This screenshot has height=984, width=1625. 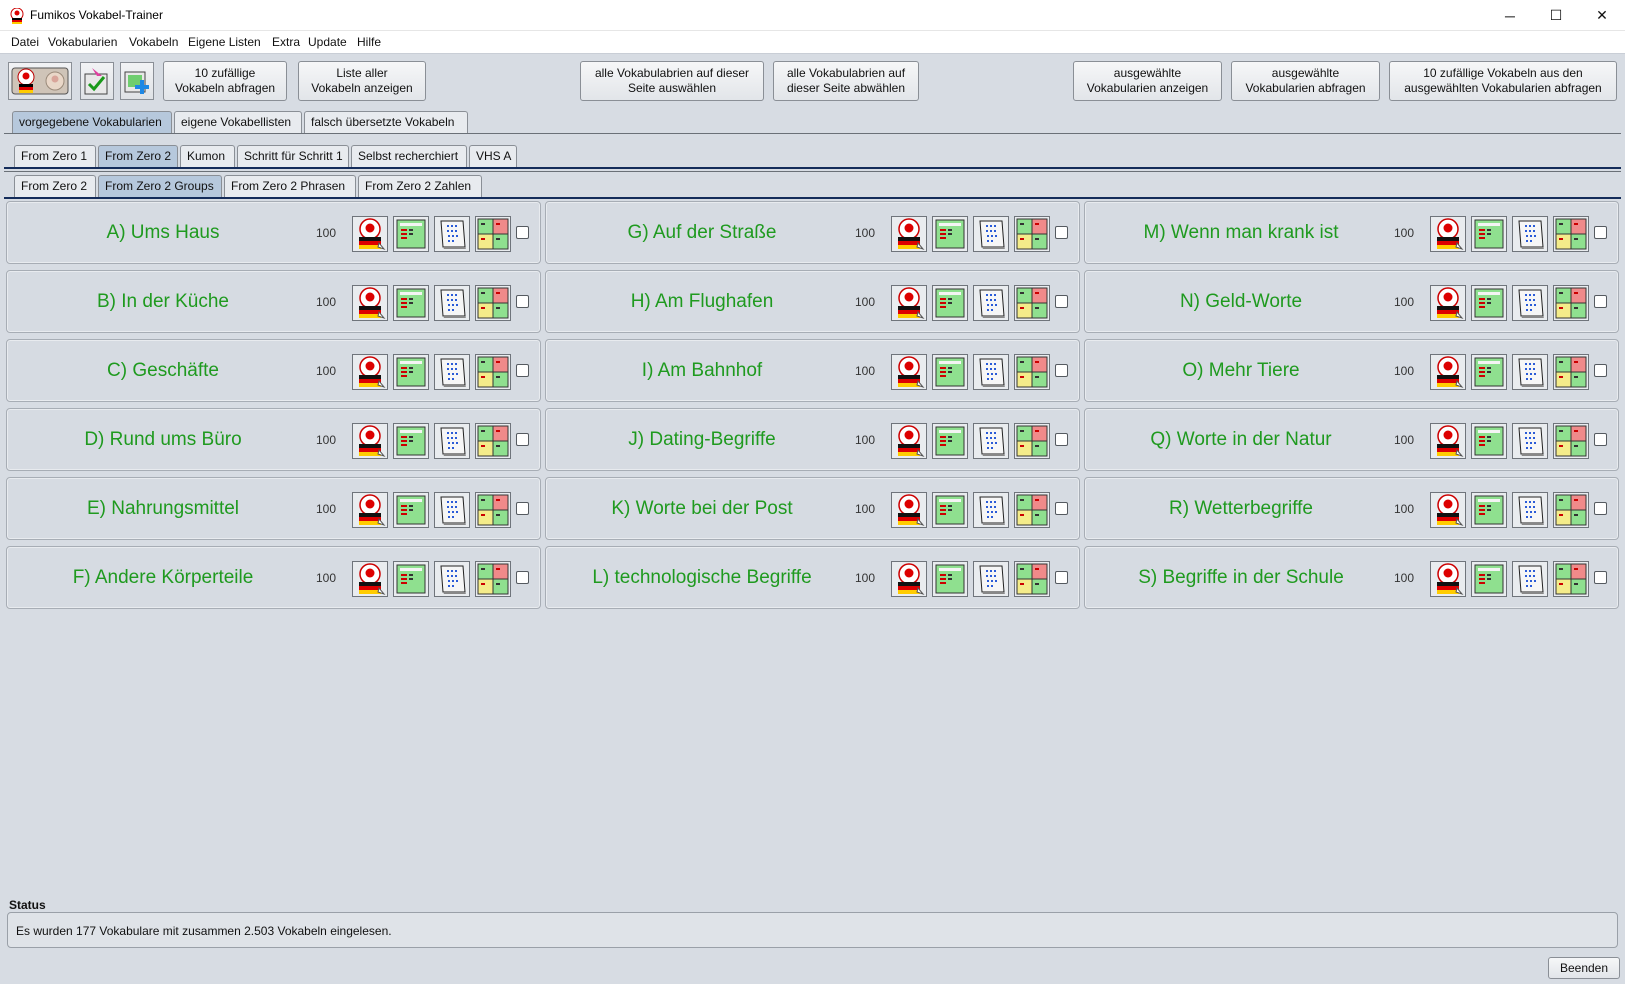 I want to click on close-button: ✕, so click(x=1602, y=15).